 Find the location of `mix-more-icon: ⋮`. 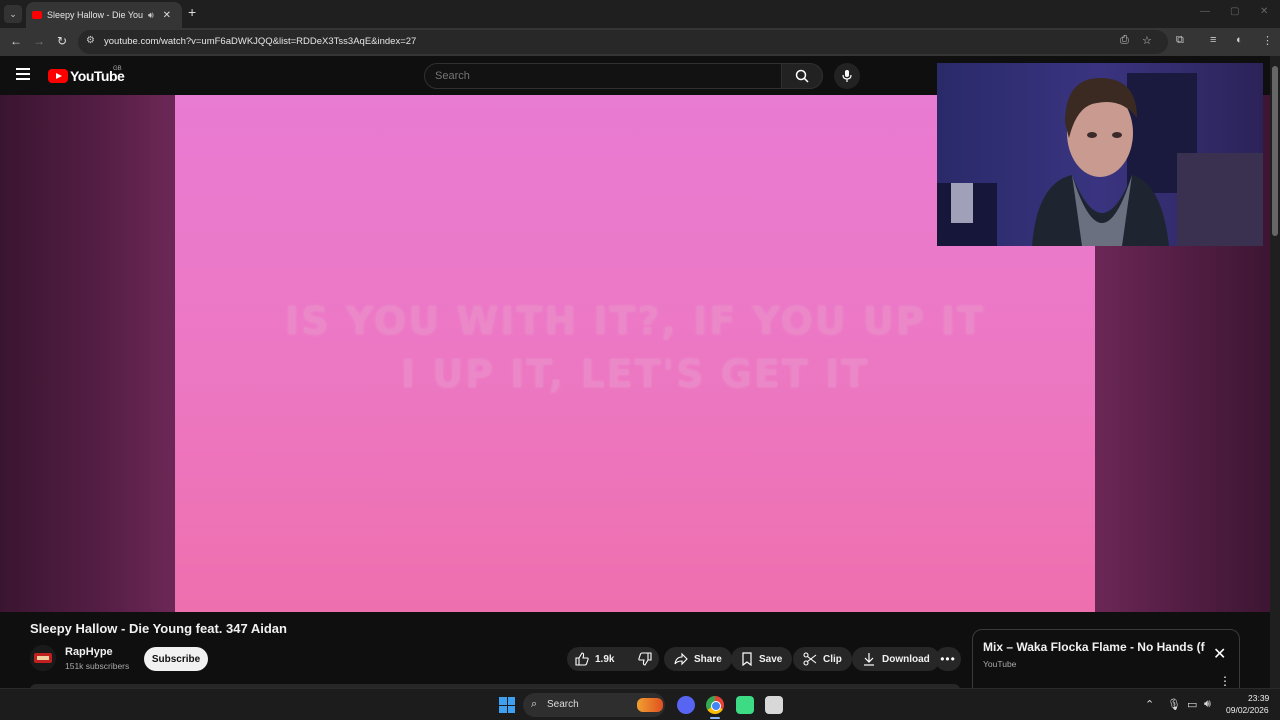

mix-more-icon: ⋮ is located at coordinates (1225, 681).